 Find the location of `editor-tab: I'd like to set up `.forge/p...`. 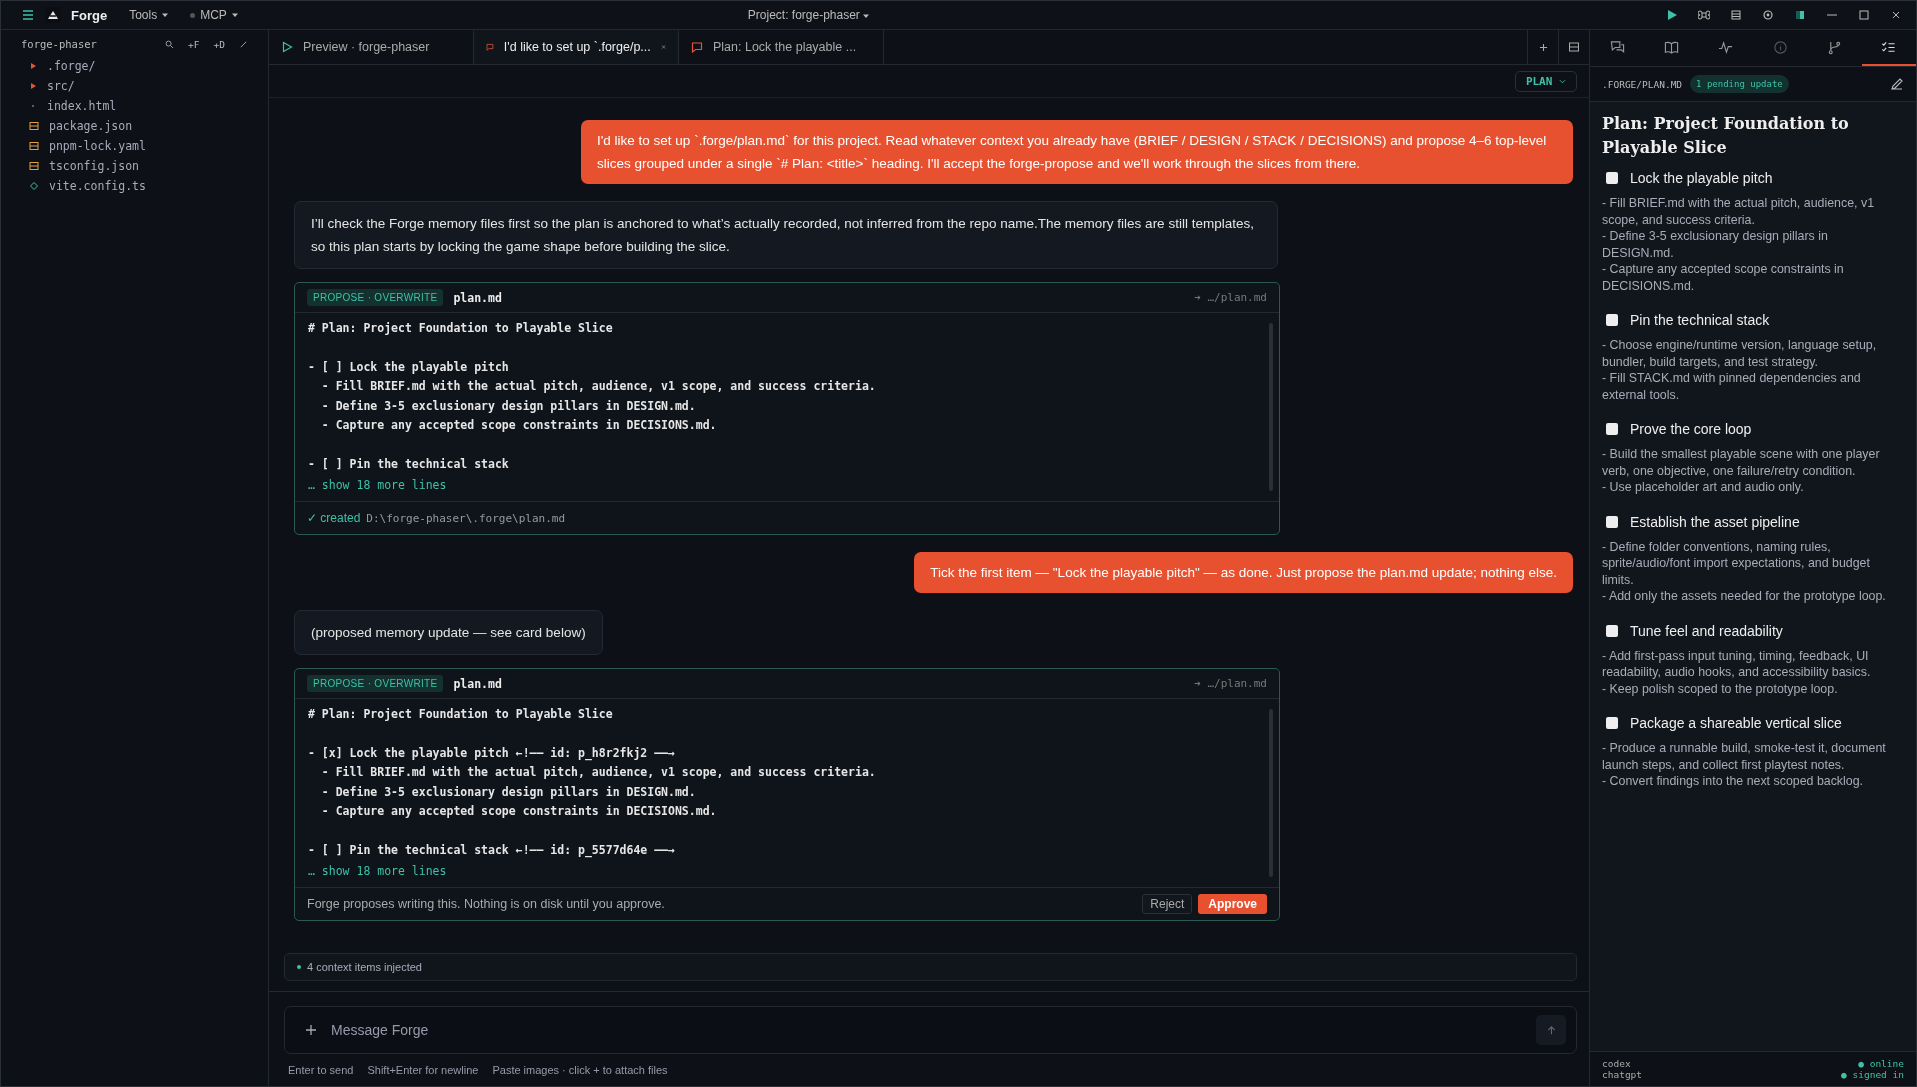

editor-tab: I'd like to set up `.forge/p... is located at coordinates (576, 47).